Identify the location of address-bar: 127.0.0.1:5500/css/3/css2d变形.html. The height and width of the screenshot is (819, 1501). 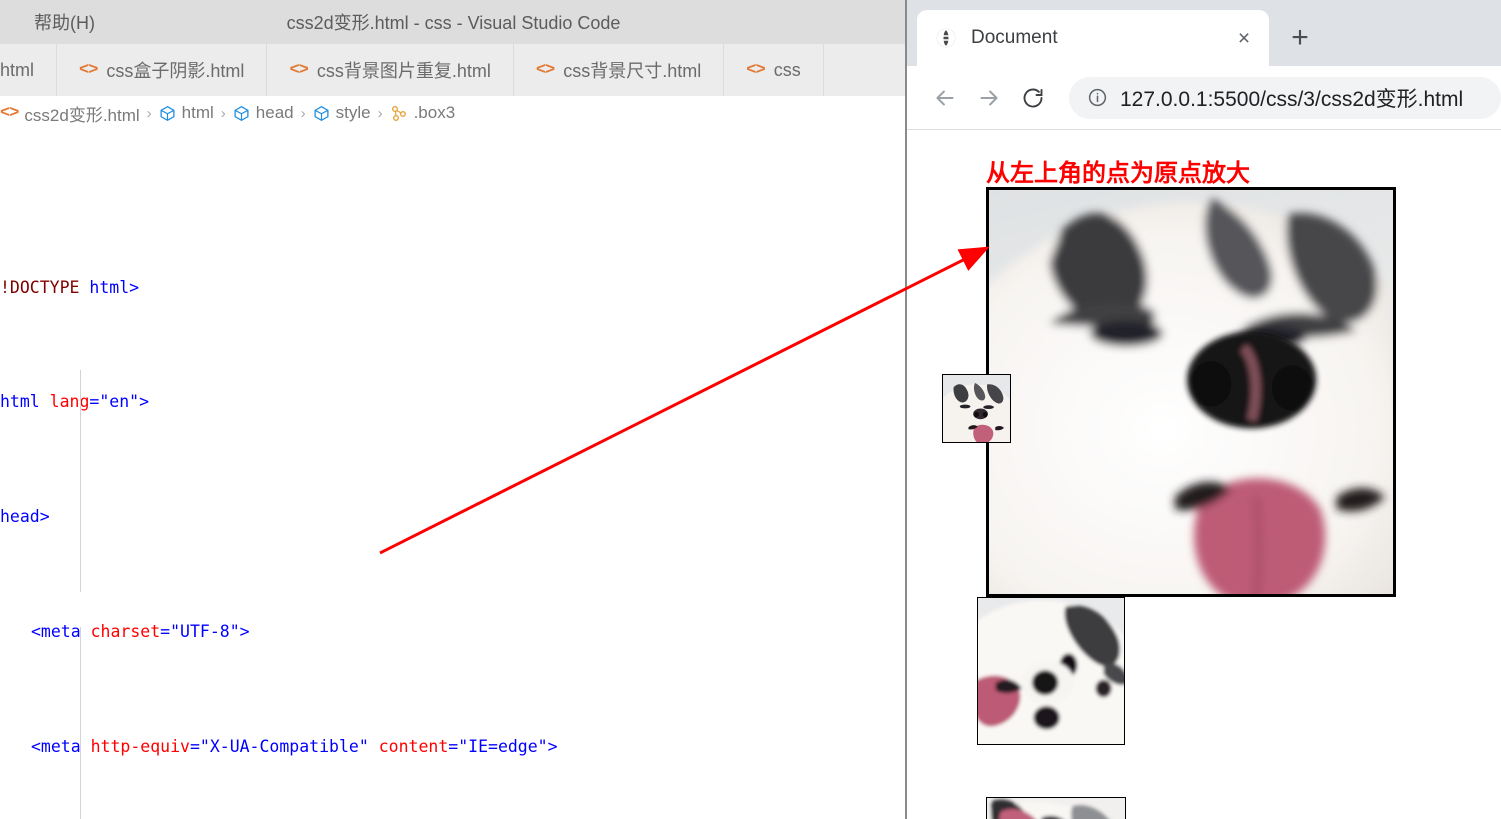
(1285, 97).